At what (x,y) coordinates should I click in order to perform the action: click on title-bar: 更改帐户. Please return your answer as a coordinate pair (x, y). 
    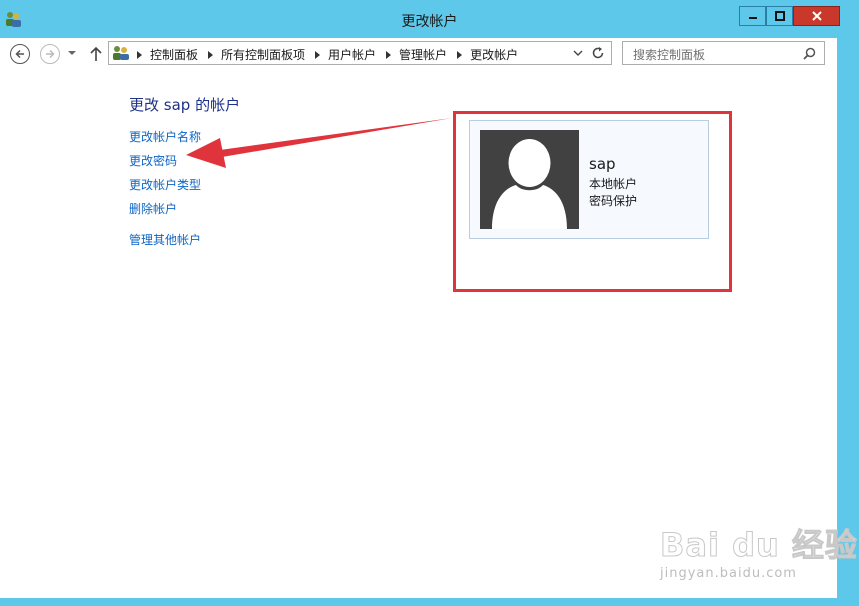
    Looking at the image, I should click on (429, 19).